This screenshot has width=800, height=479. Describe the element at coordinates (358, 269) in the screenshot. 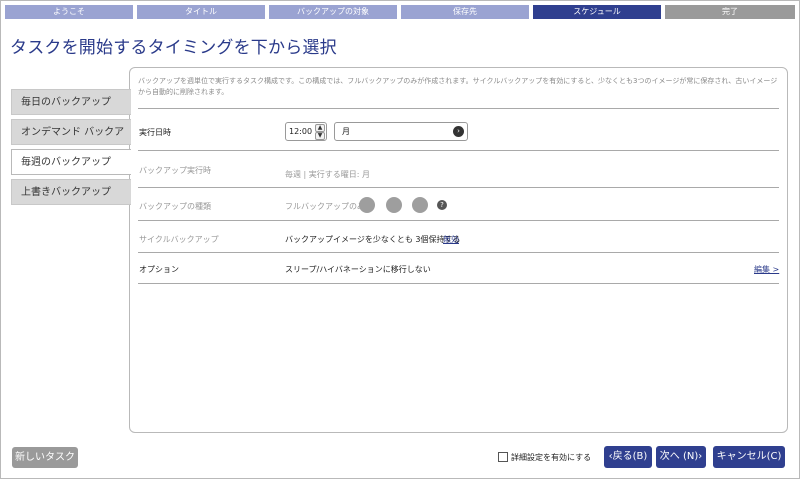

I see `options-value: スリープ/ハイバネーションに移行しない` at that location.